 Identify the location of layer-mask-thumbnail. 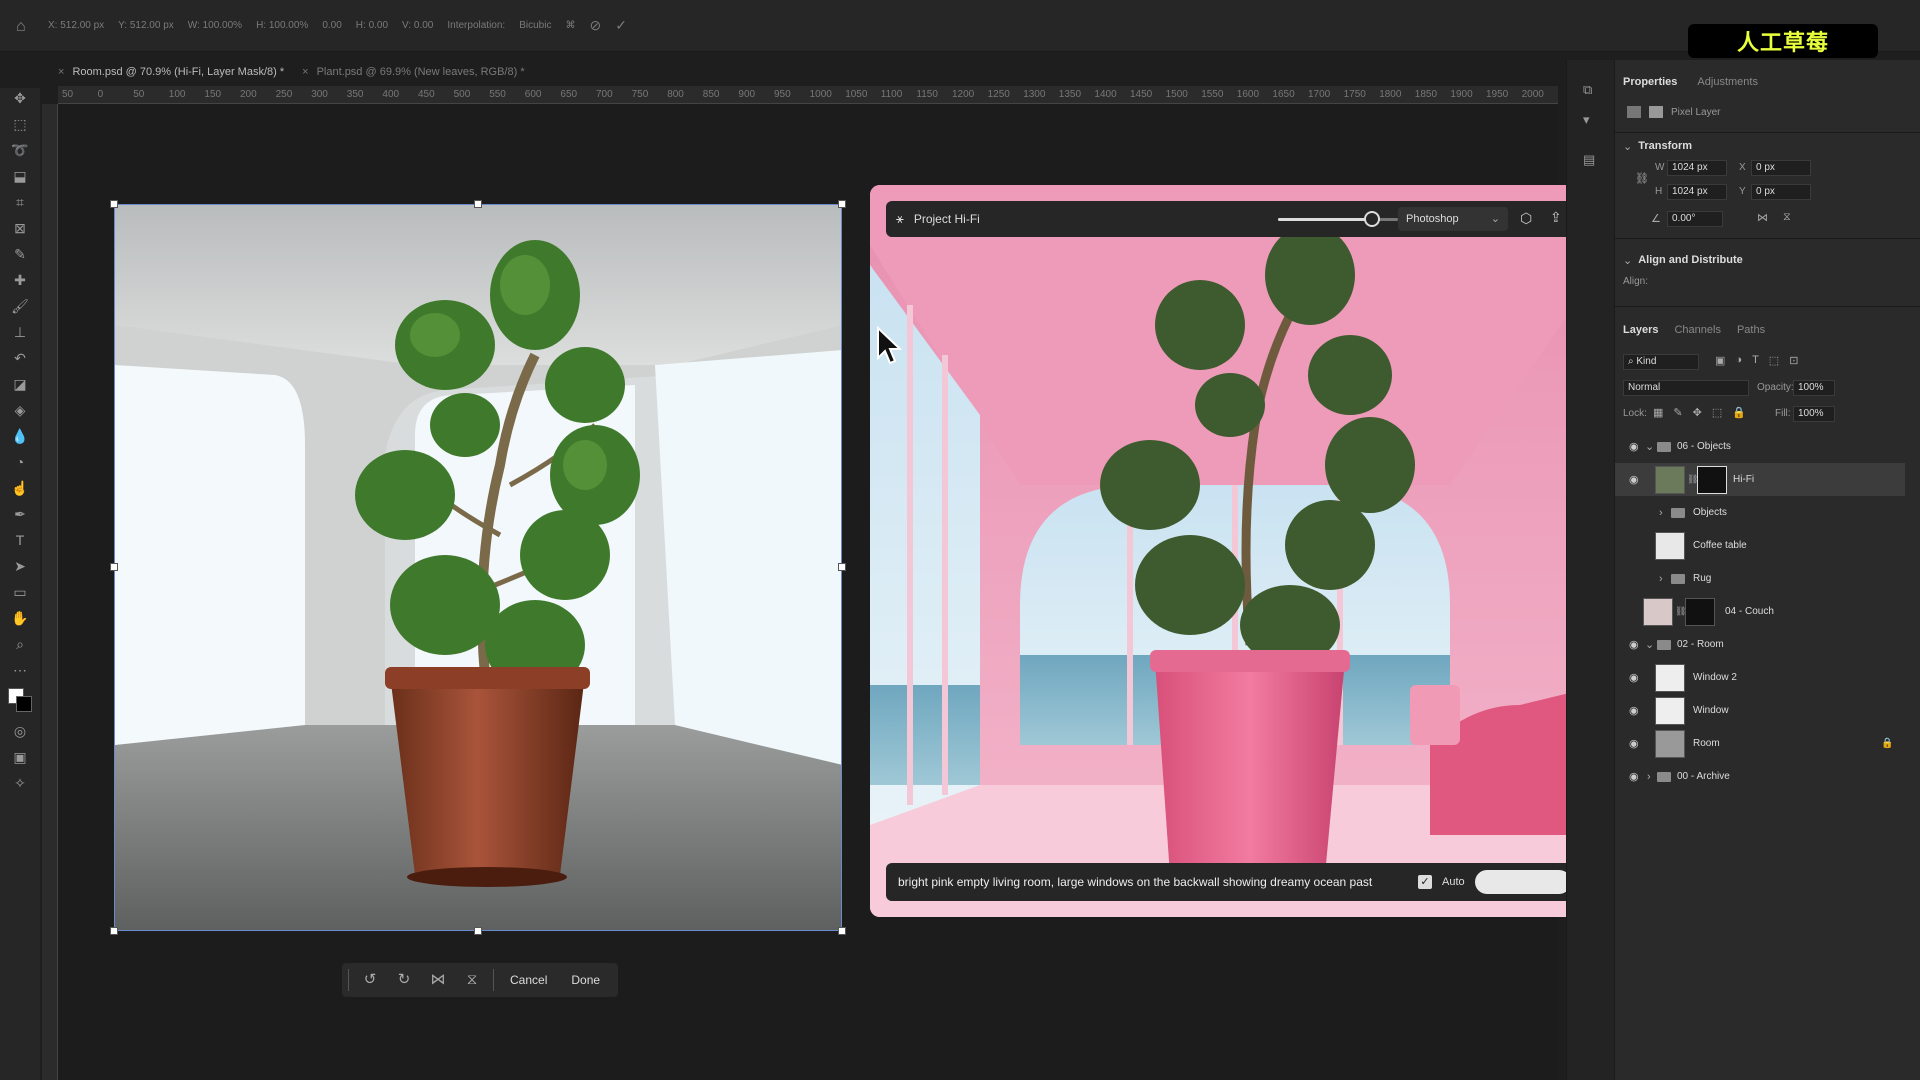
(1712, 479).